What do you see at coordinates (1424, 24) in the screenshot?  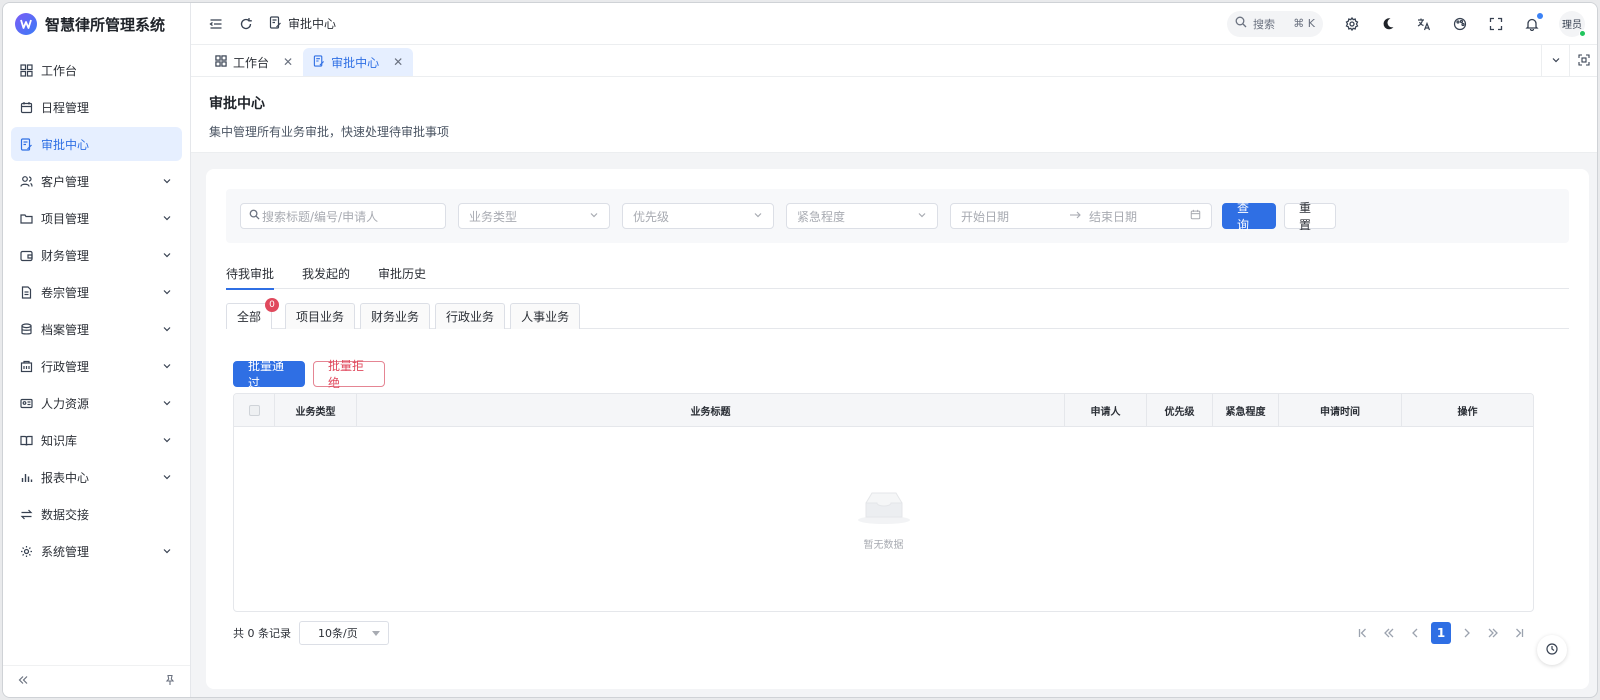 I see `translate-icon` at bounding box center [1424, 24].